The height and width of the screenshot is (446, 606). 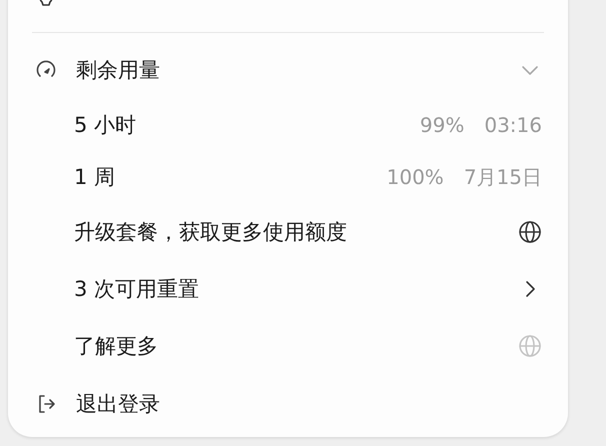 I want to click on usage-label: 1 周, so click(x=94, y=177).